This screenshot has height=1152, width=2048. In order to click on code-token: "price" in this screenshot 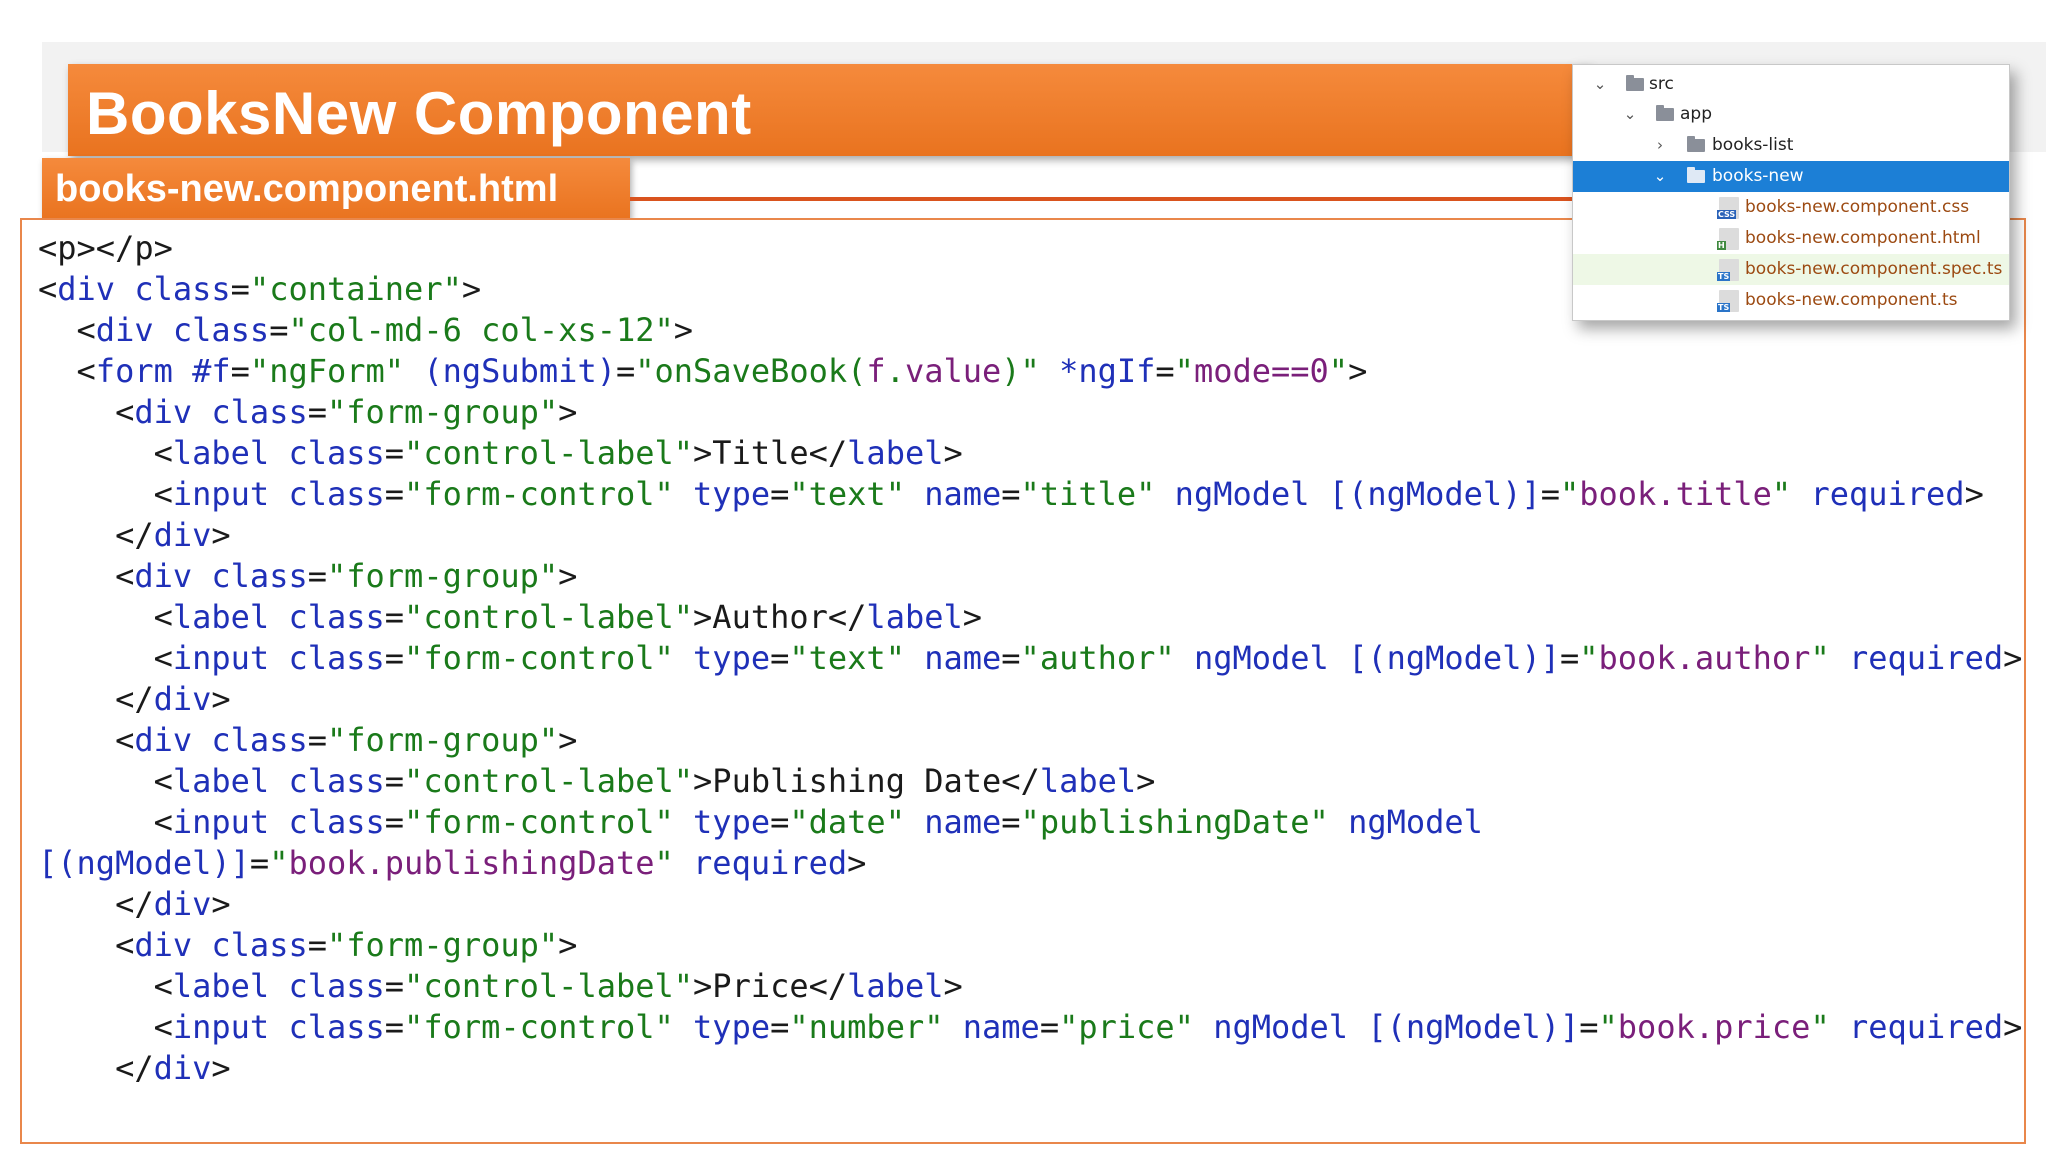, I will do `click(1126, 1027)`.